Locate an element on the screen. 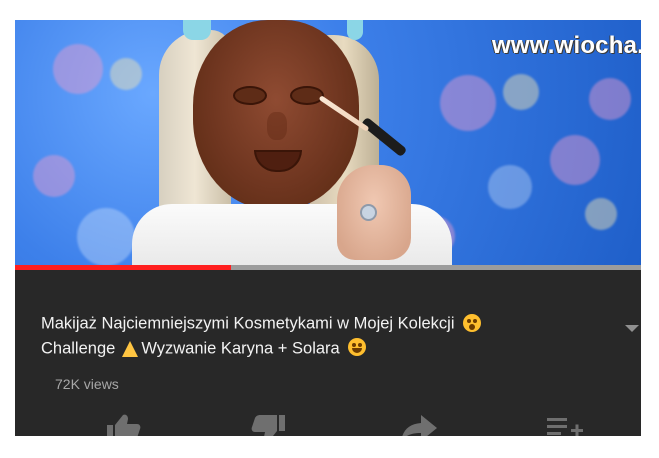 Image resolution: width=659 pixels, height=458 pixels. save-to-playlist-button is located at coordinates (565, 424).